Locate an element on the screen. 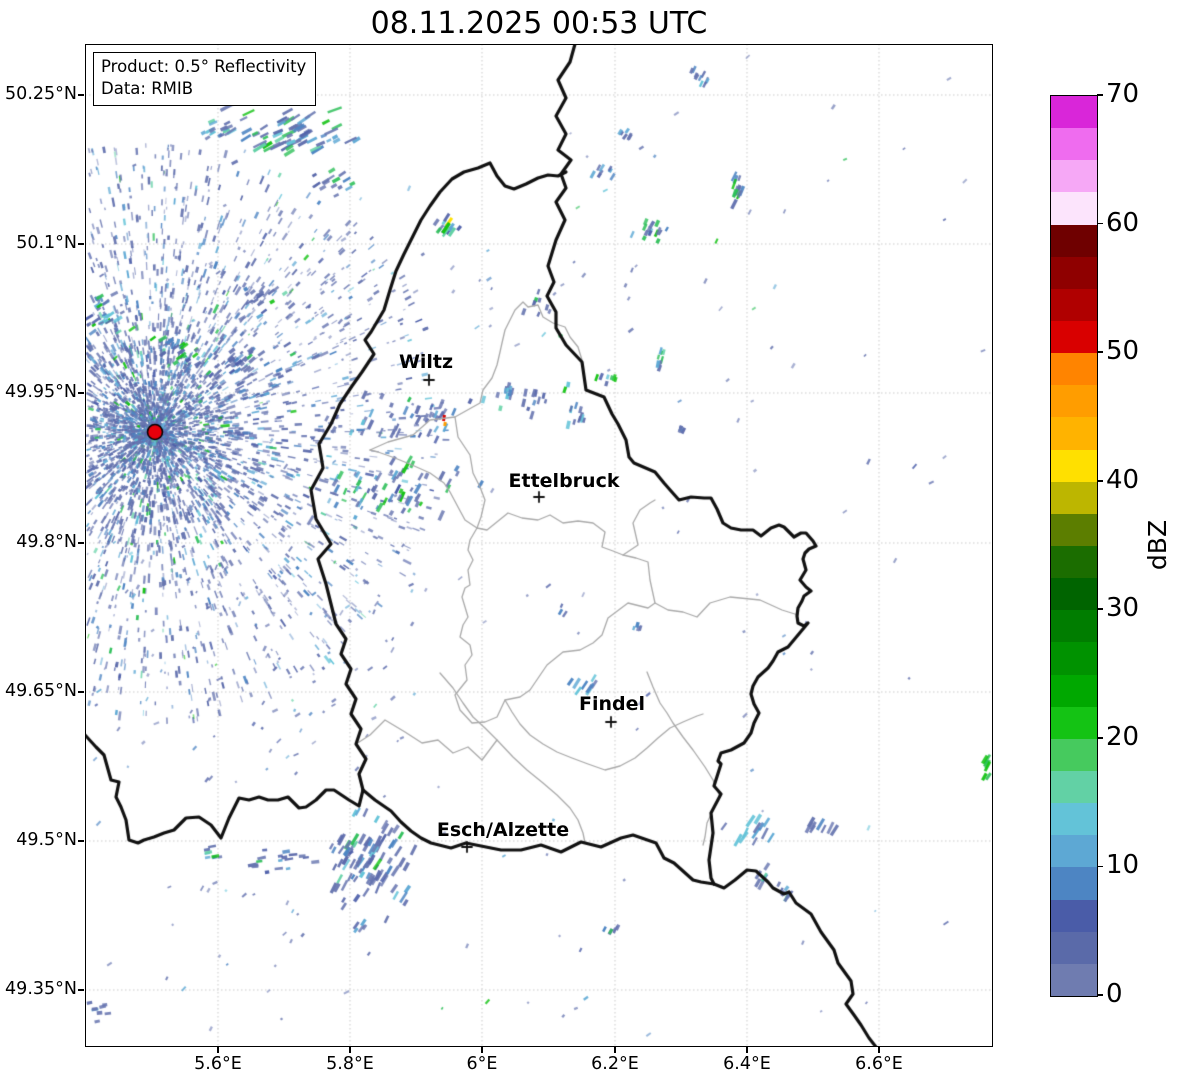 Image resolution: width=1184 pixels, height=1081 pixels. y-tick-label: 50.1°N is located at coordinates (46, 243).